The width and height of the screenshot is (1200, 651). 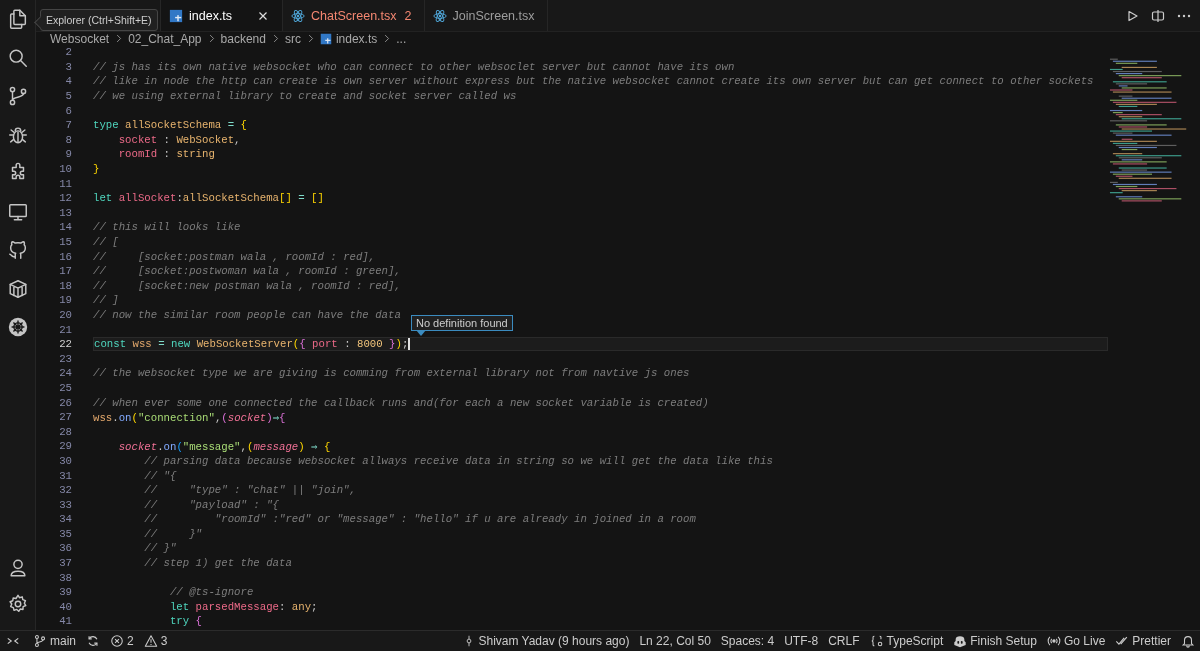 What do you see at coordinates (247, 285) in the screenshot?
I see `code-line: // [socket:new postman wala , roomId : red],` at bounding box center [247, 285].